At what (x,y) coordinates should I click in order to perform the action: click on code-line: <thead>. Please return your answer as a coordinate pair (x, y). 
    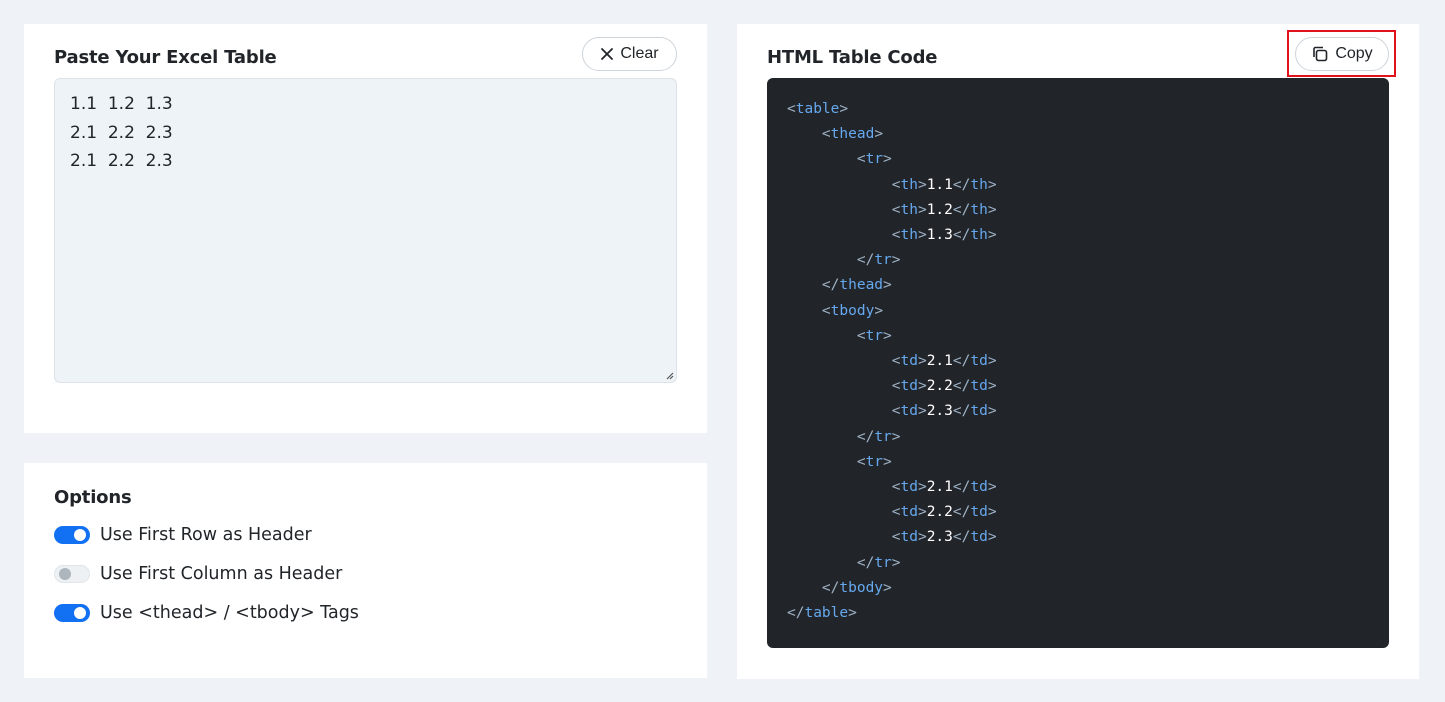
    Looking at the image, I should click on (852, 134).